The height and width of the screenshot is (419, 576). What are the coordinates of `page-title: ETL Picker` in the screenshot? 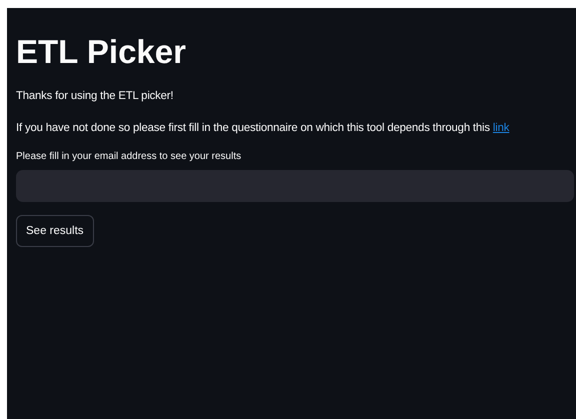 It's located at (101, 52).